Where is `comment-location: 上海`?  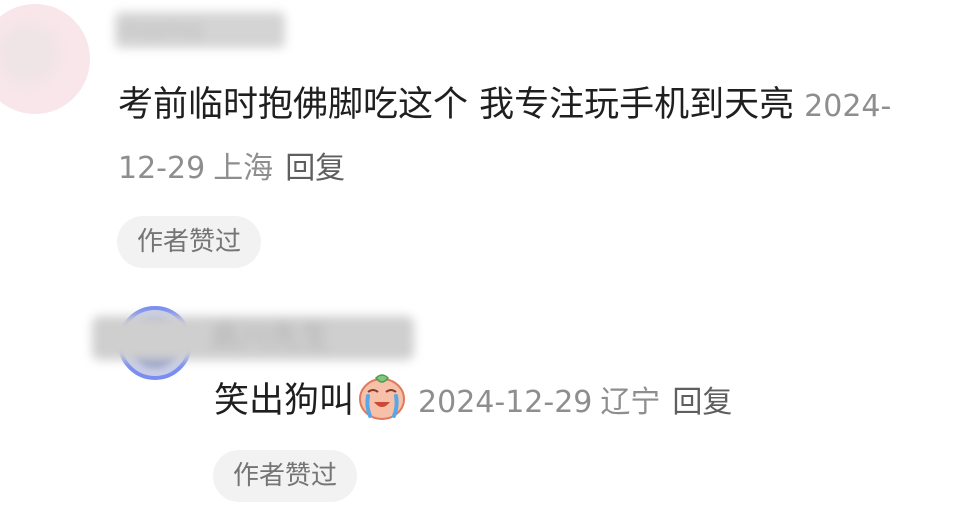 comment-location: 上海 is located at coordinates (243, 168).